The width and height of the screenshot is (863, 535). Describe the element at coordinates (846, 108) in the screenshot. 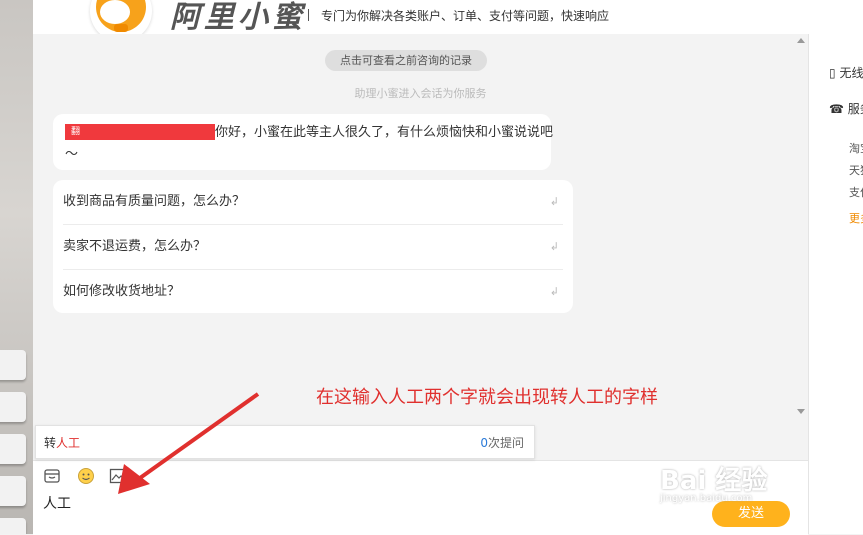

I see `service-item: ☎ 服务` at that location.